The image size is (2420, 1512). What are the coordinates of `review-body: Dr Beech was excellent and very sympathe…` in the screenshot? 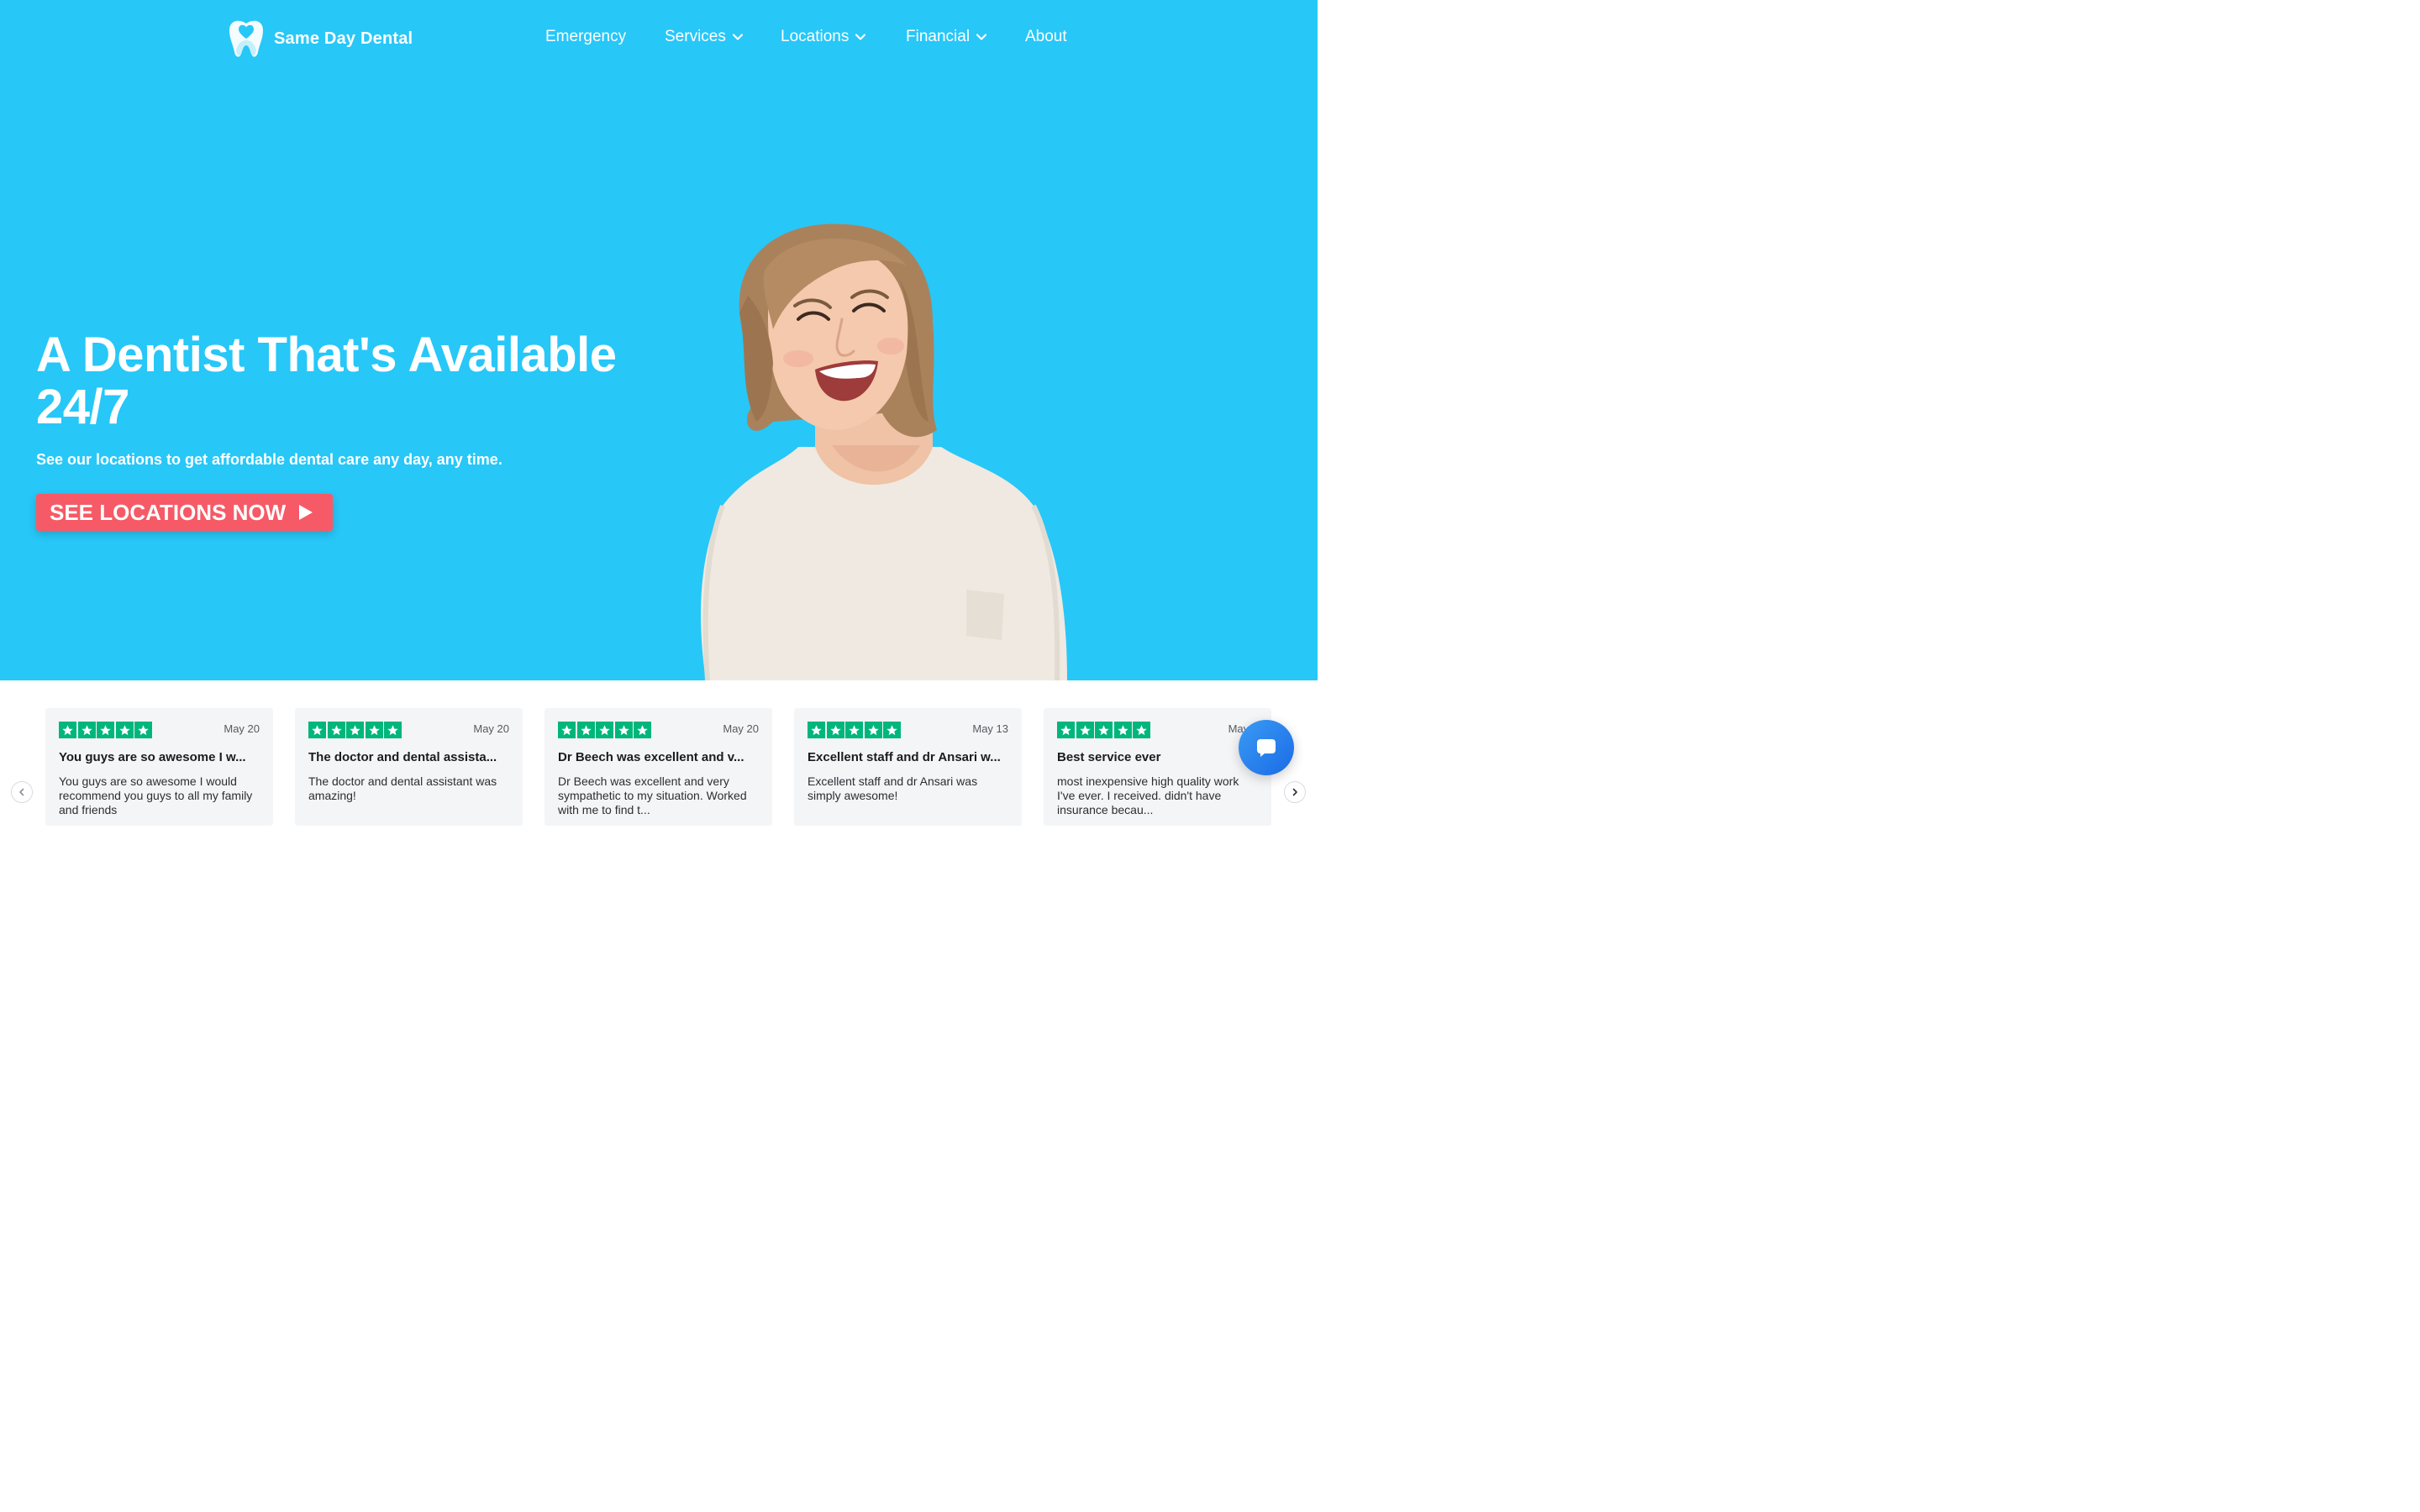 It's located at (652, 795).